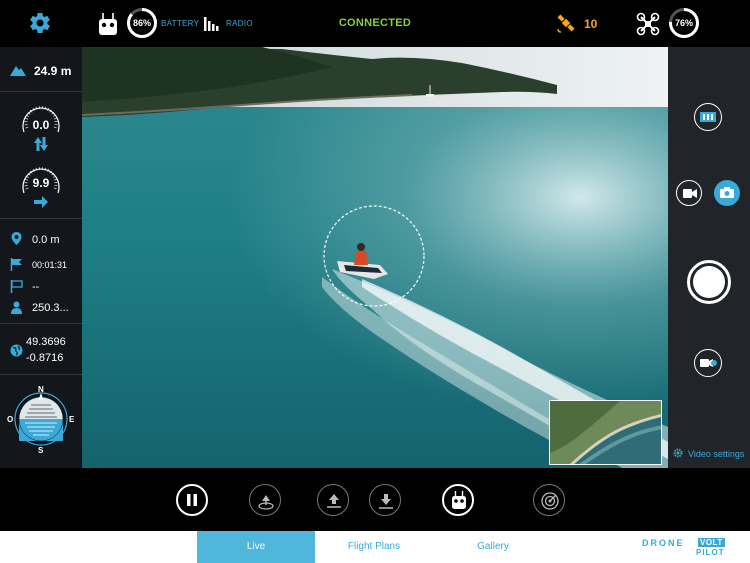 The width and height of the screenshot is (750, 563). I want to click on drone-battery-value: 76%, so click(683, 23).